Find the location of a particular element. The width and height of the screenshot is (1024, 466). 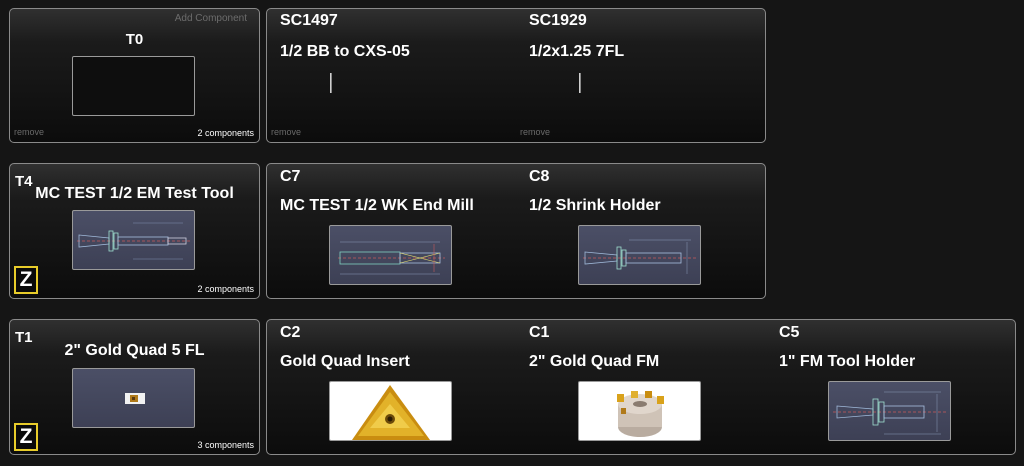

tool-id: T0 is located at coordinates (134, 39).